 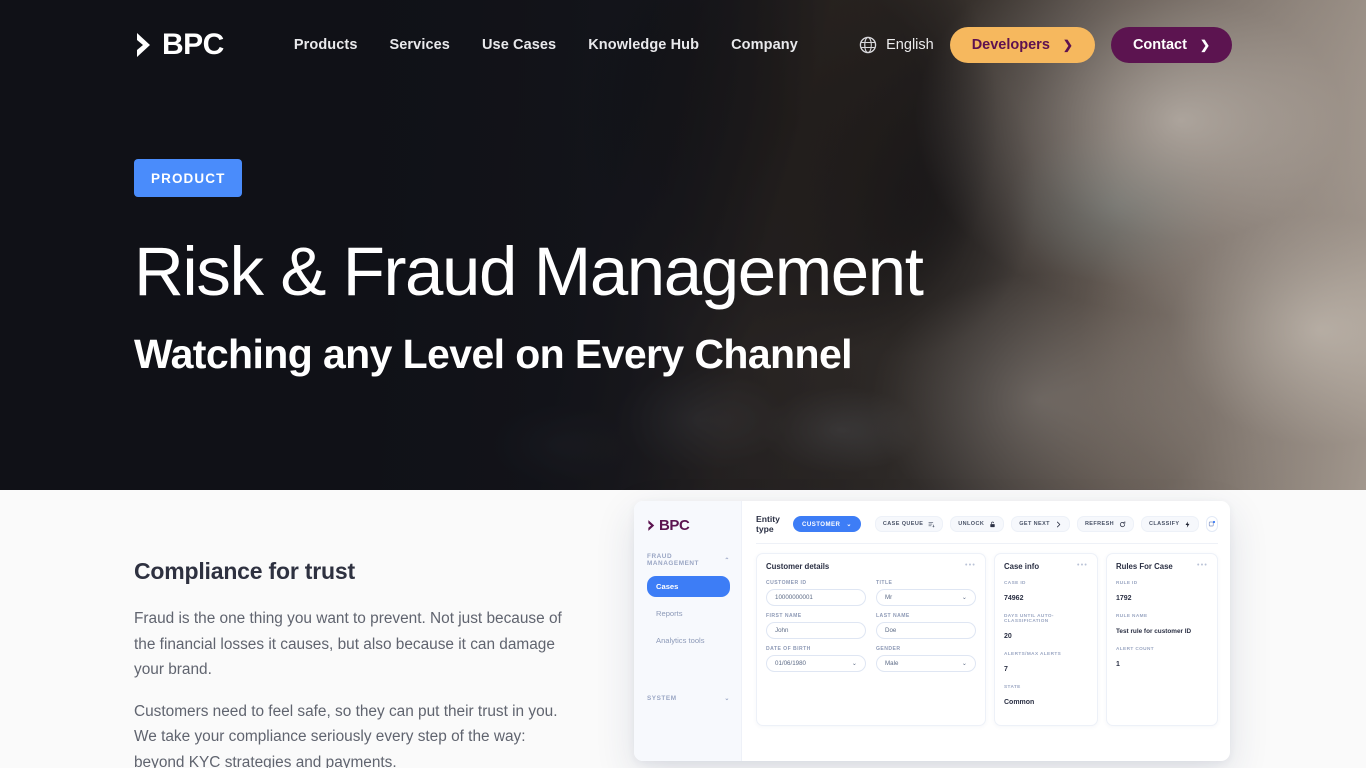 What do you see at coordinates (1162, 592) in the screenshot?
I see `rule-id-block: RULE ID 1792` at bounding box center [1162, 592].